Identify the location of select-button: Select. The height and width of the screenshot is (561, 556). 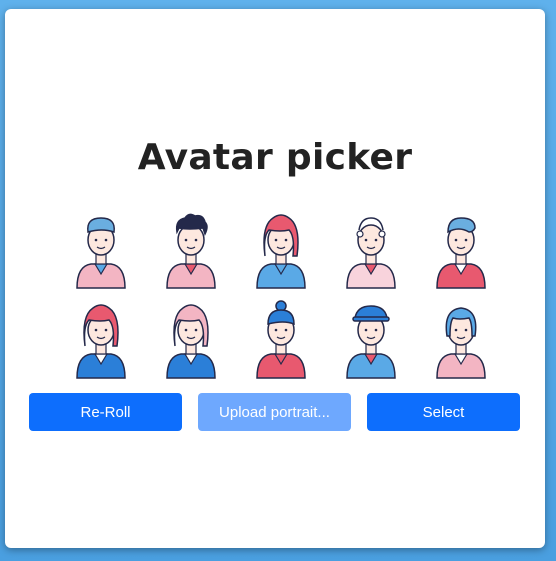
(443, 412).